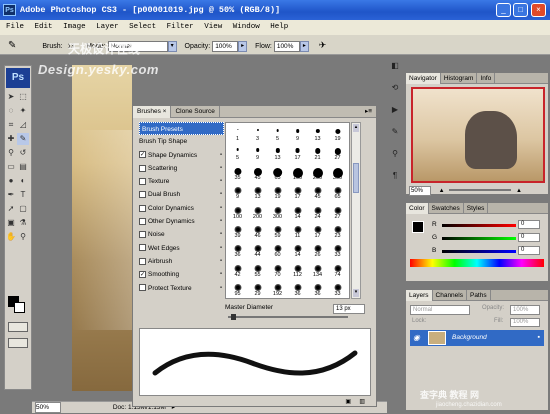  I want to click on brush-preset: 19, so click(277, 191).